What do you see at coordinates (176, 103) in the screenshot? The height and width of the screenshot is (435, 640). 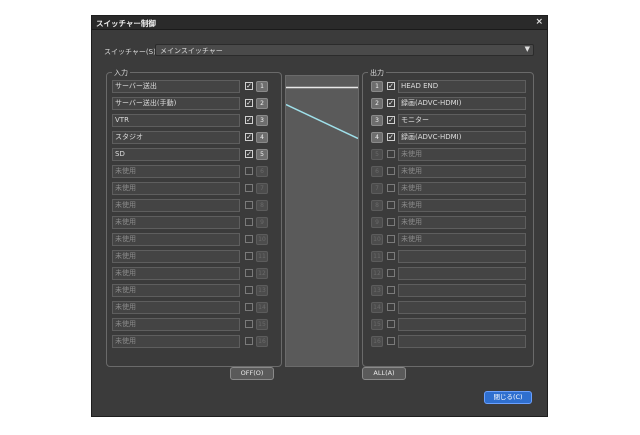 I see `input-name-field: サーバー送出(手動)` at bounding box center [176, 103].